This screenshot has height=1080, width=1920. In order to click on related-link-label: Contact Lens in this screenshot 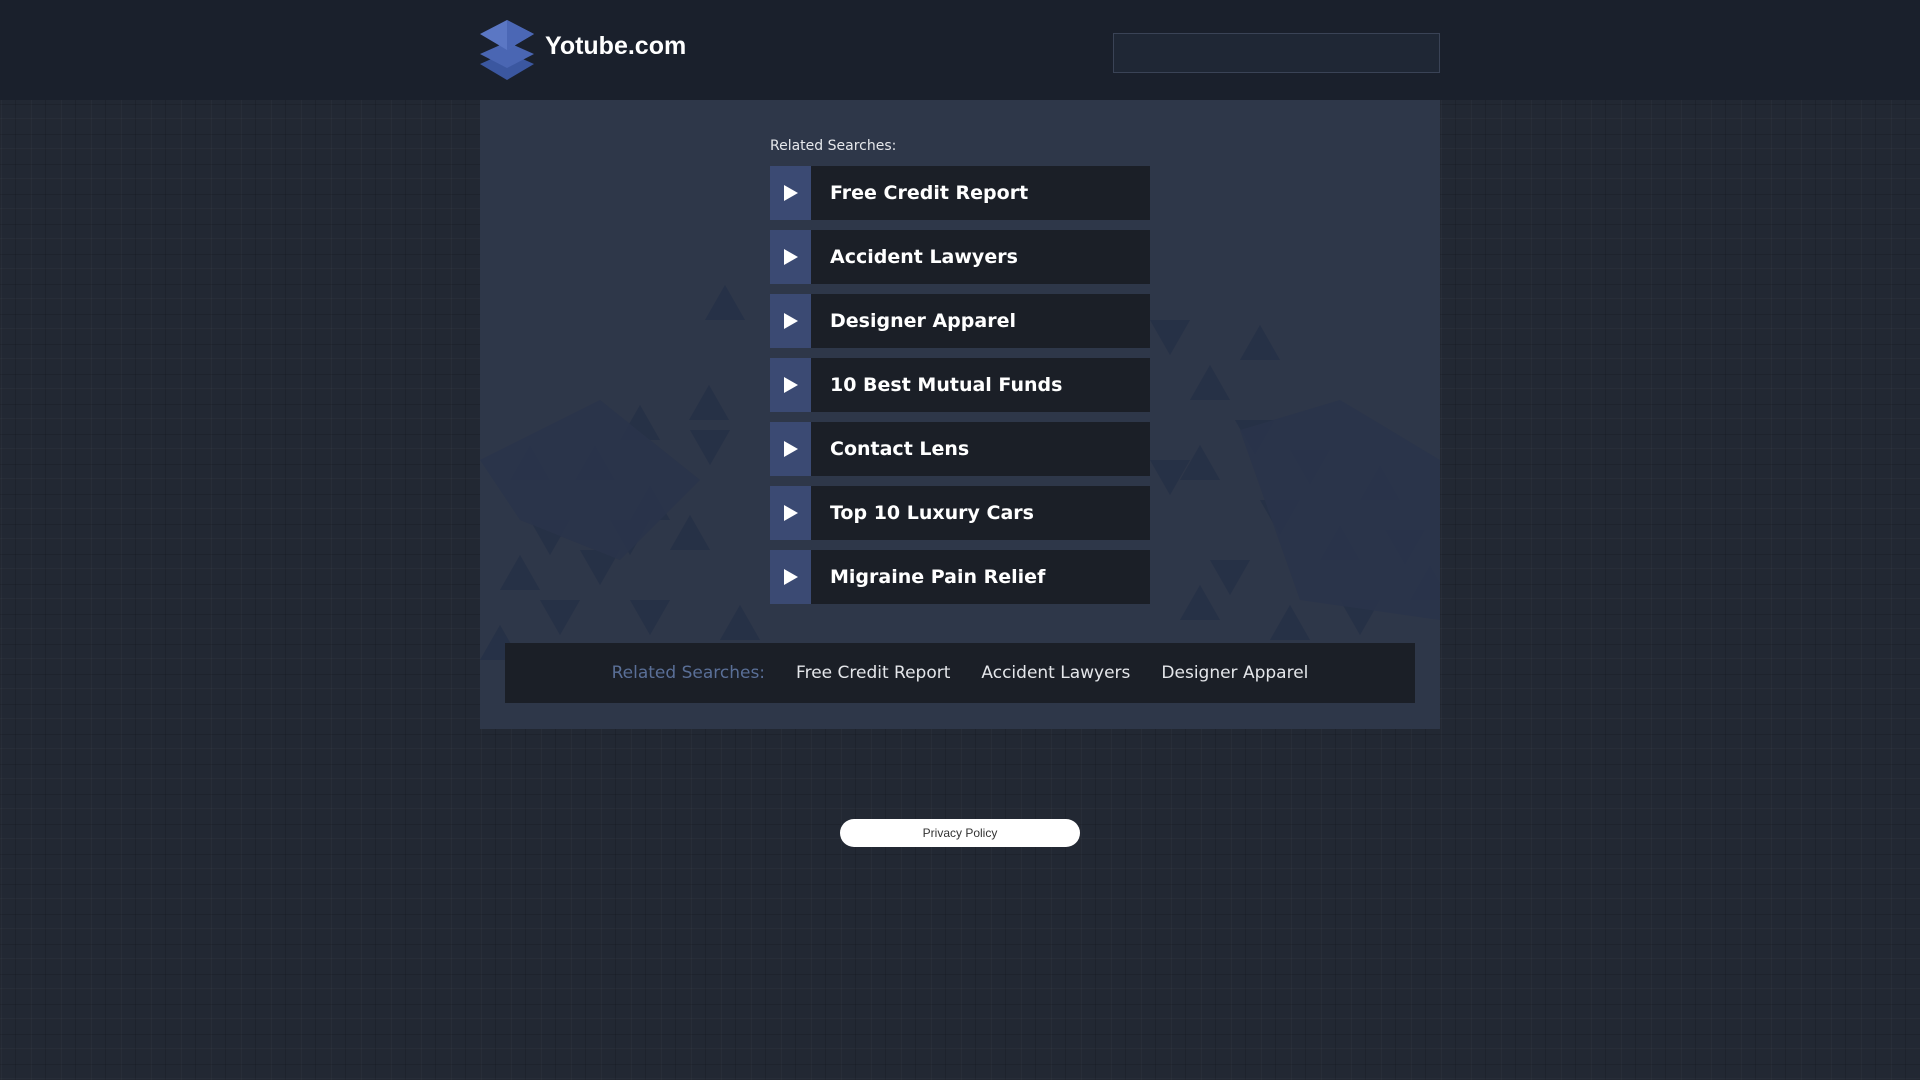, I will do `click(980, 449)`.